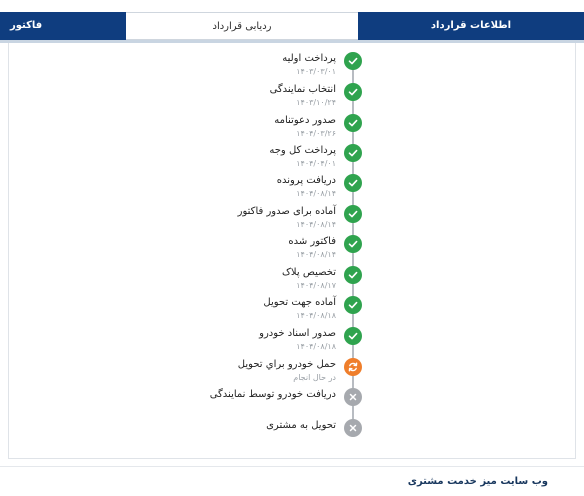  Describe the element at coordinates (306, 180) in the screenshot. I see `step-title: دریافت پرونده` at that location.